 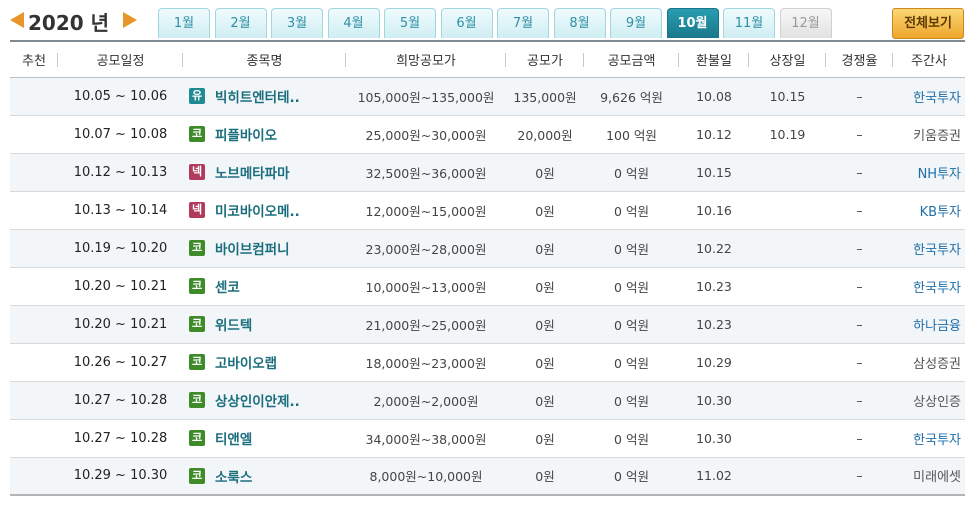 What do you see at coordinates (714, 362) in the screenshot?
I see `refund-date-cell: 10.29` at bounding box center [714, 362].